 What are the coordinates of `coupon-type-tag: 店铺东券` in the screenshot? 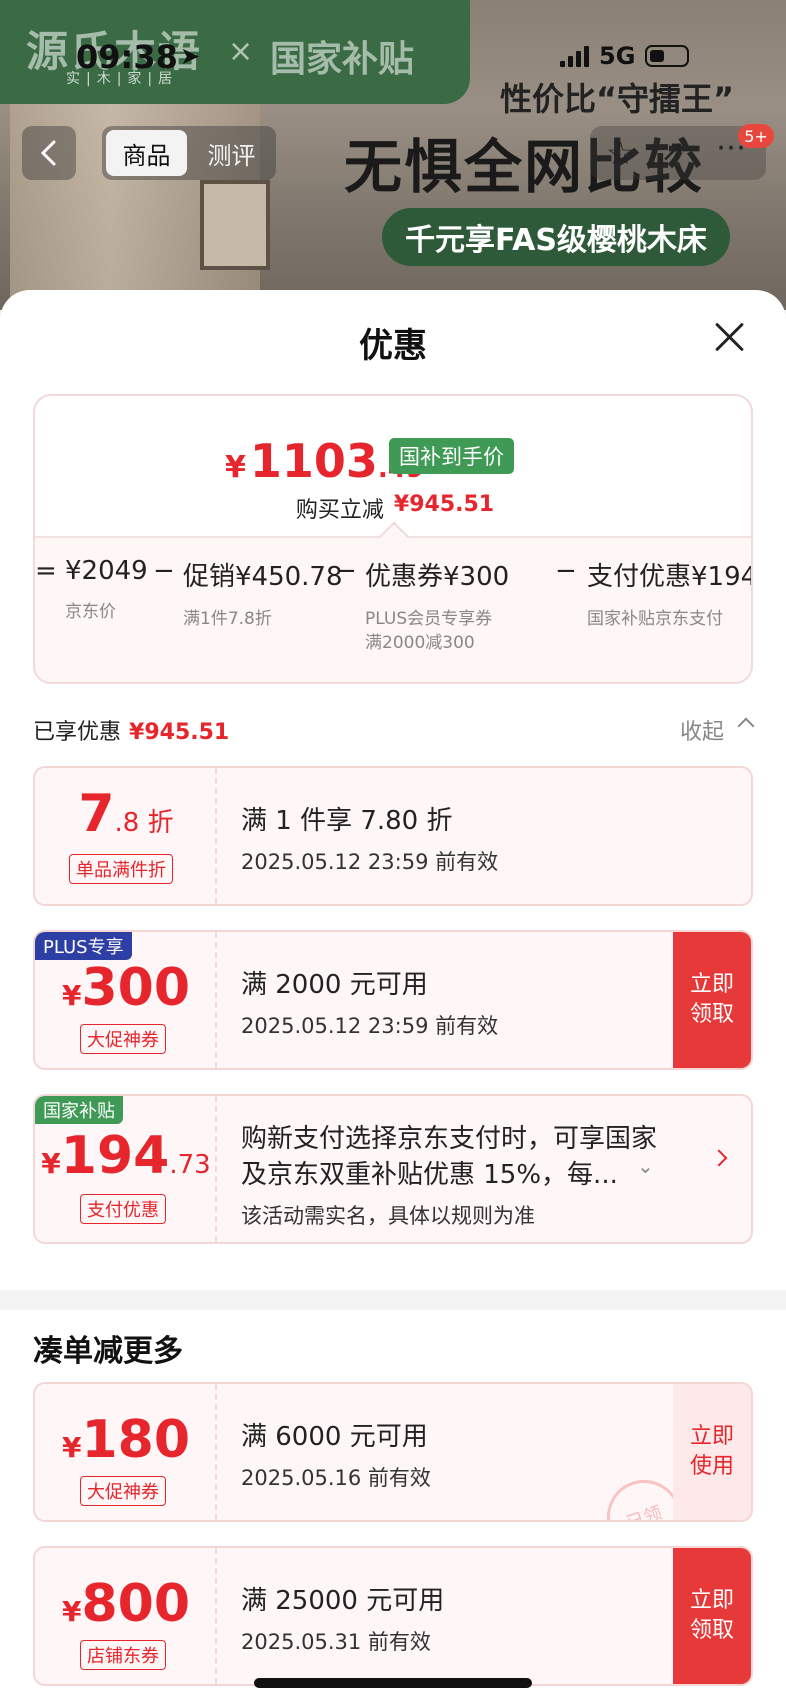 It's located at (123, 1655).